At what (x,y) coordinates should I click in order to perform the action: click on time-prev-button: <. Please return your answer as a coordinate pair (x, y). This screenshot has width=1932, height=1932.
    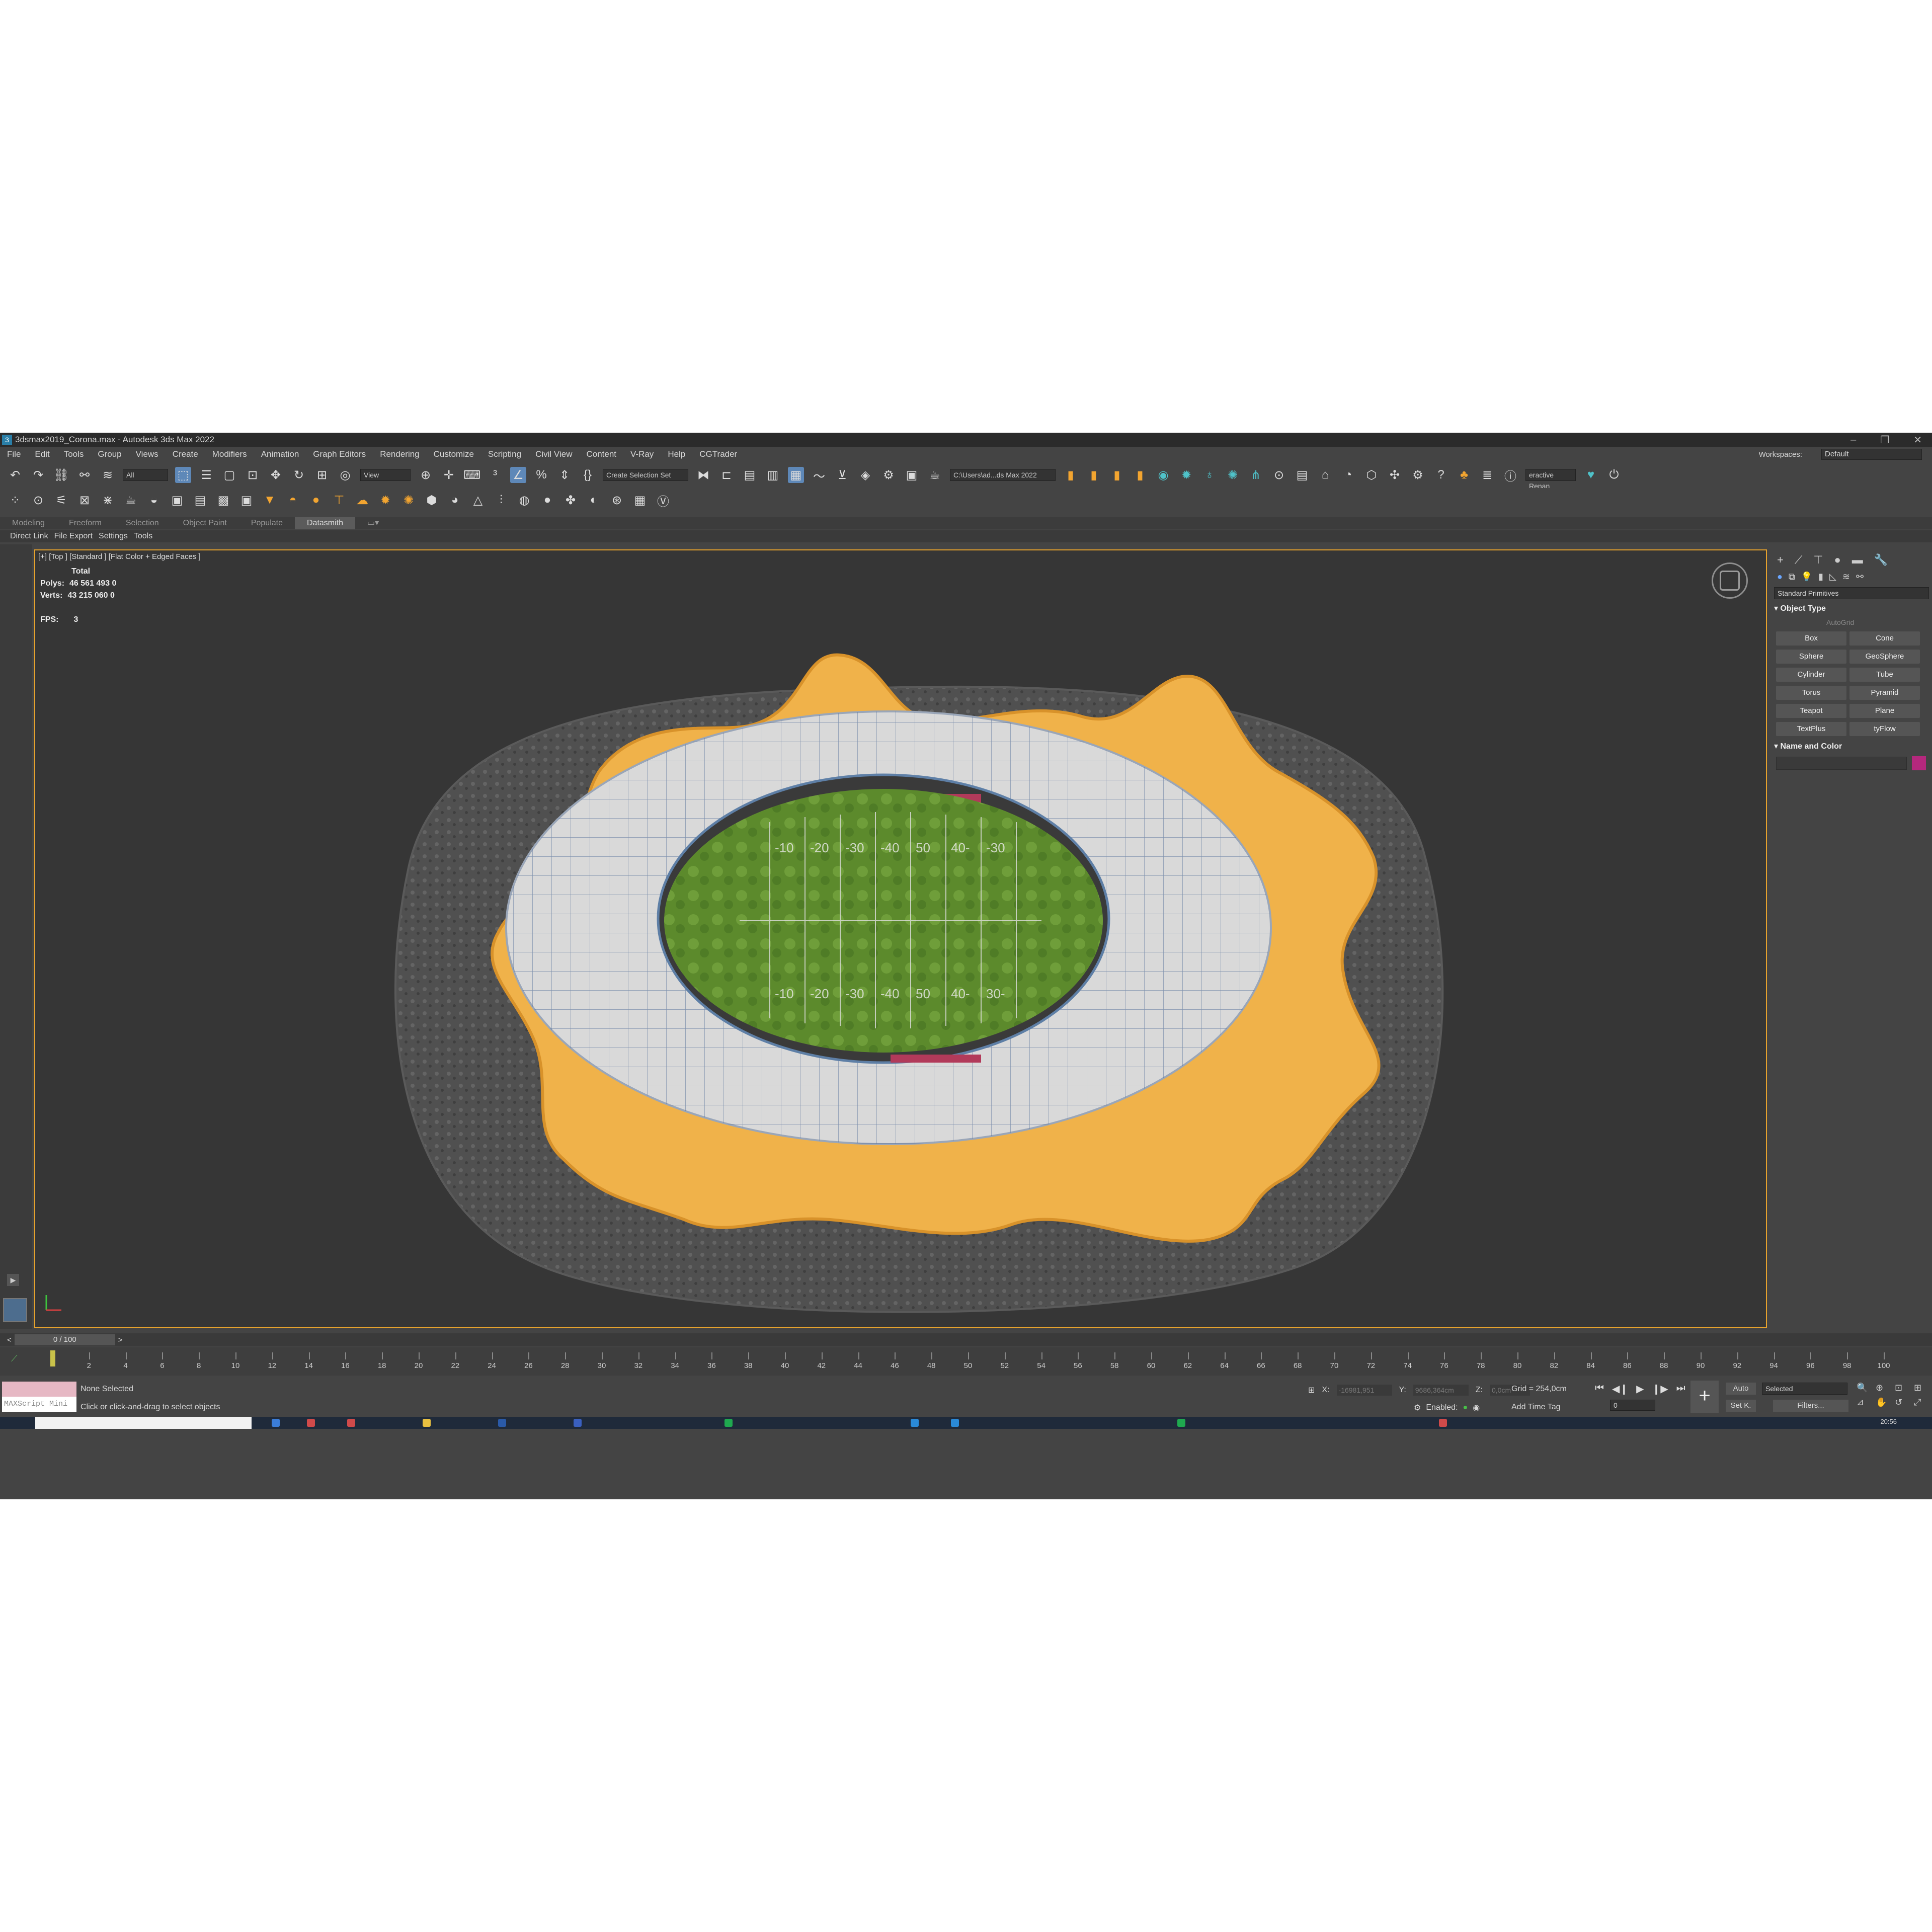
    Looking at the image, I should click on (10, 1340).